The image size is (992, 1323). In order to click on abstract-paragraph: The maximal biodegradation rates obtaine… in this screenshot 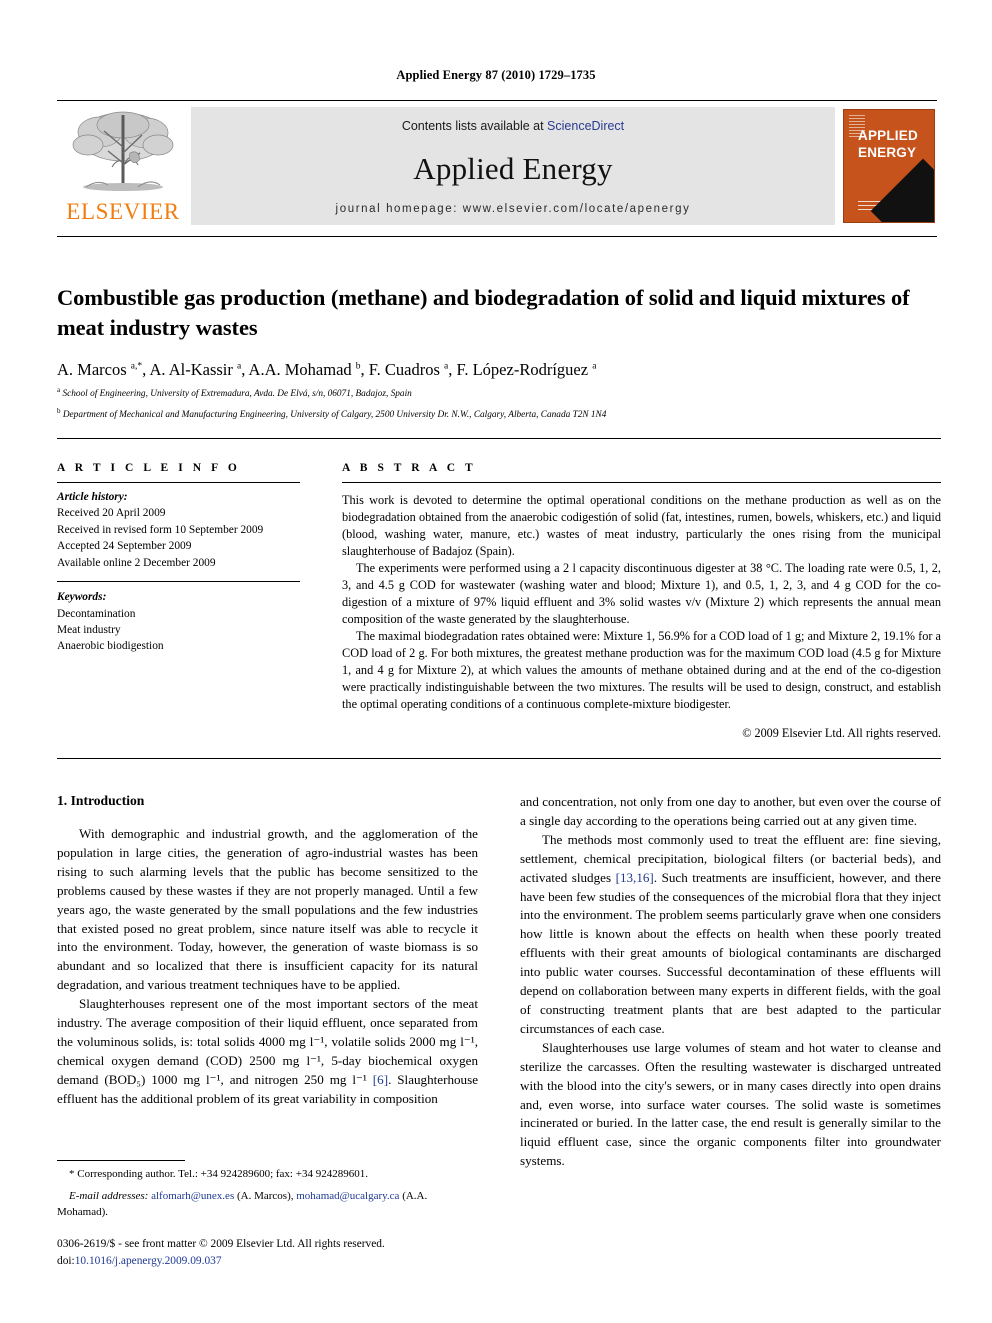, I will do `click(641, 670)`.